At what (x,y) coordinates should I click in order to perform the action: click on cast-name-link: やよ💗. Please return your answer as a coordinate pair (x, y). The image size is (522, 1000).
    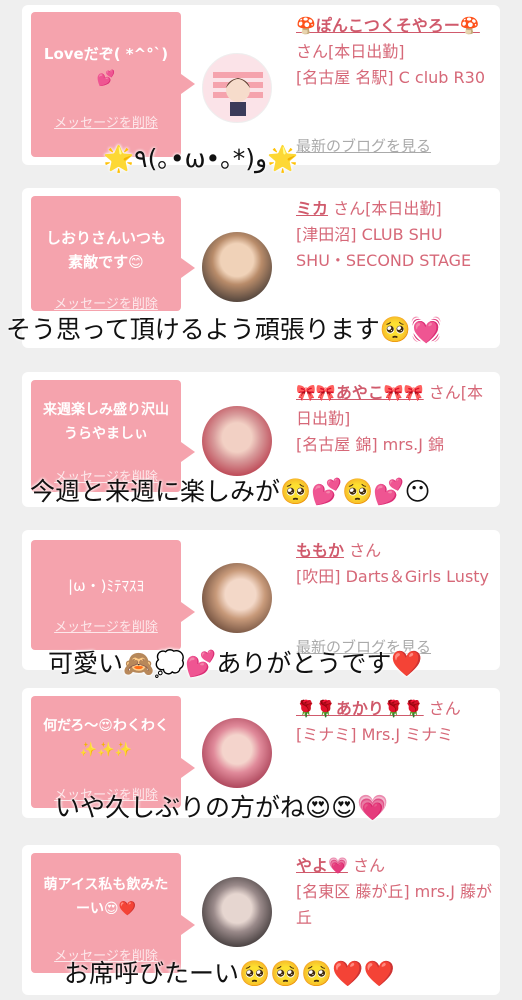
    Looking at the image, I should click on (322, 865).